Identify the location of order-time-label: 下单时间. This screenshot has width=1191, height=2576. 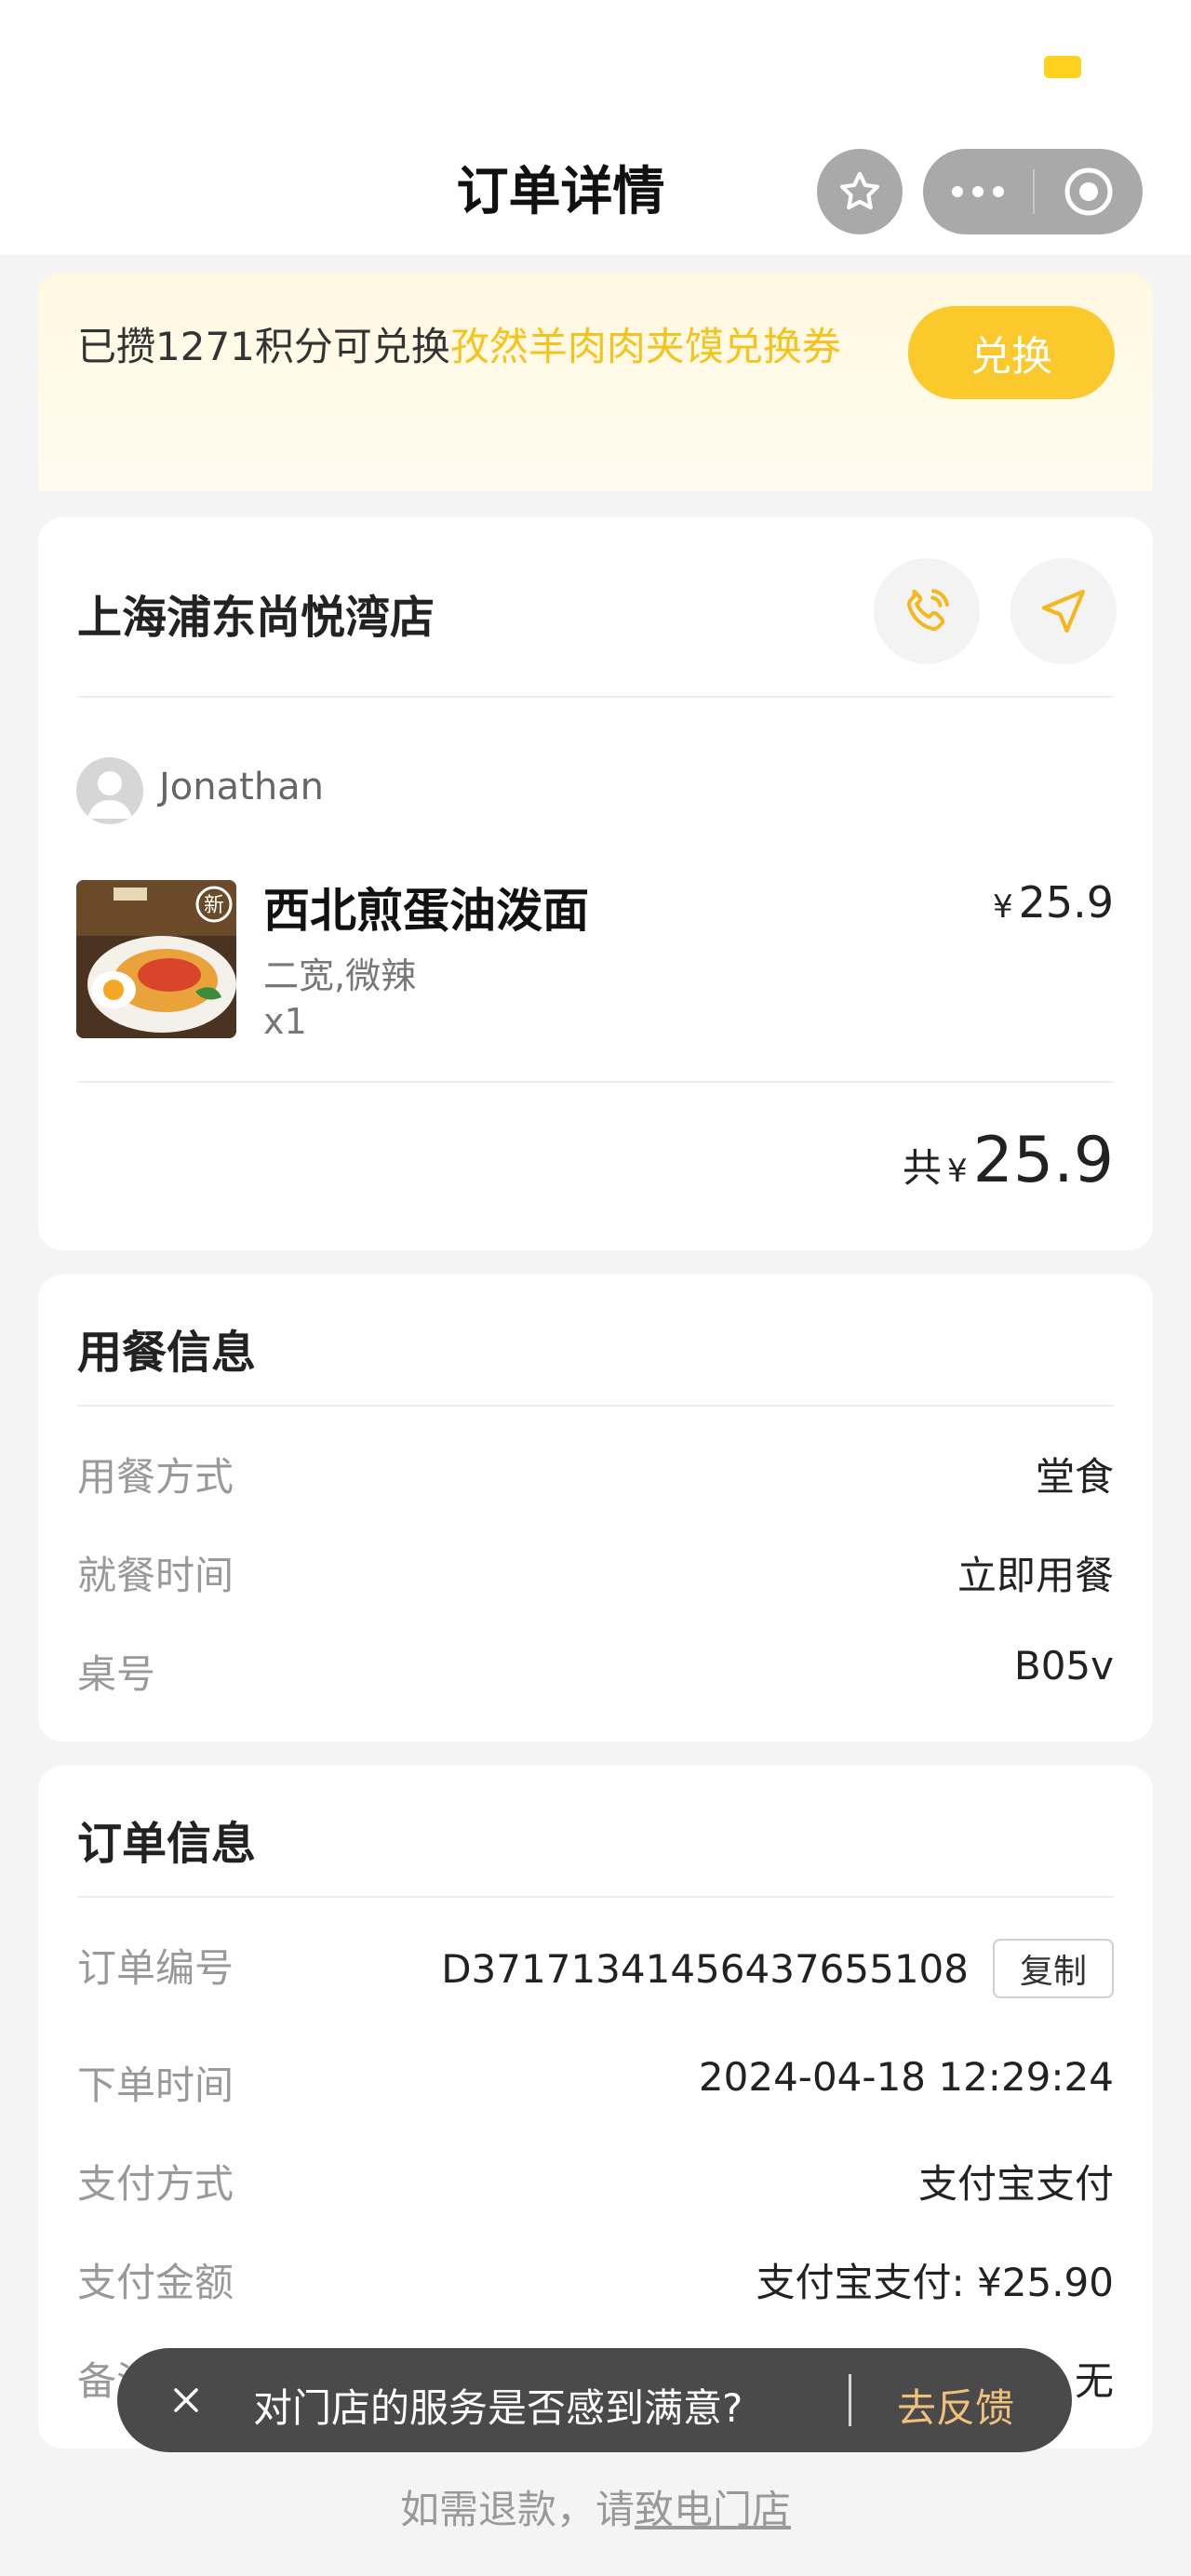
(155, 2085).